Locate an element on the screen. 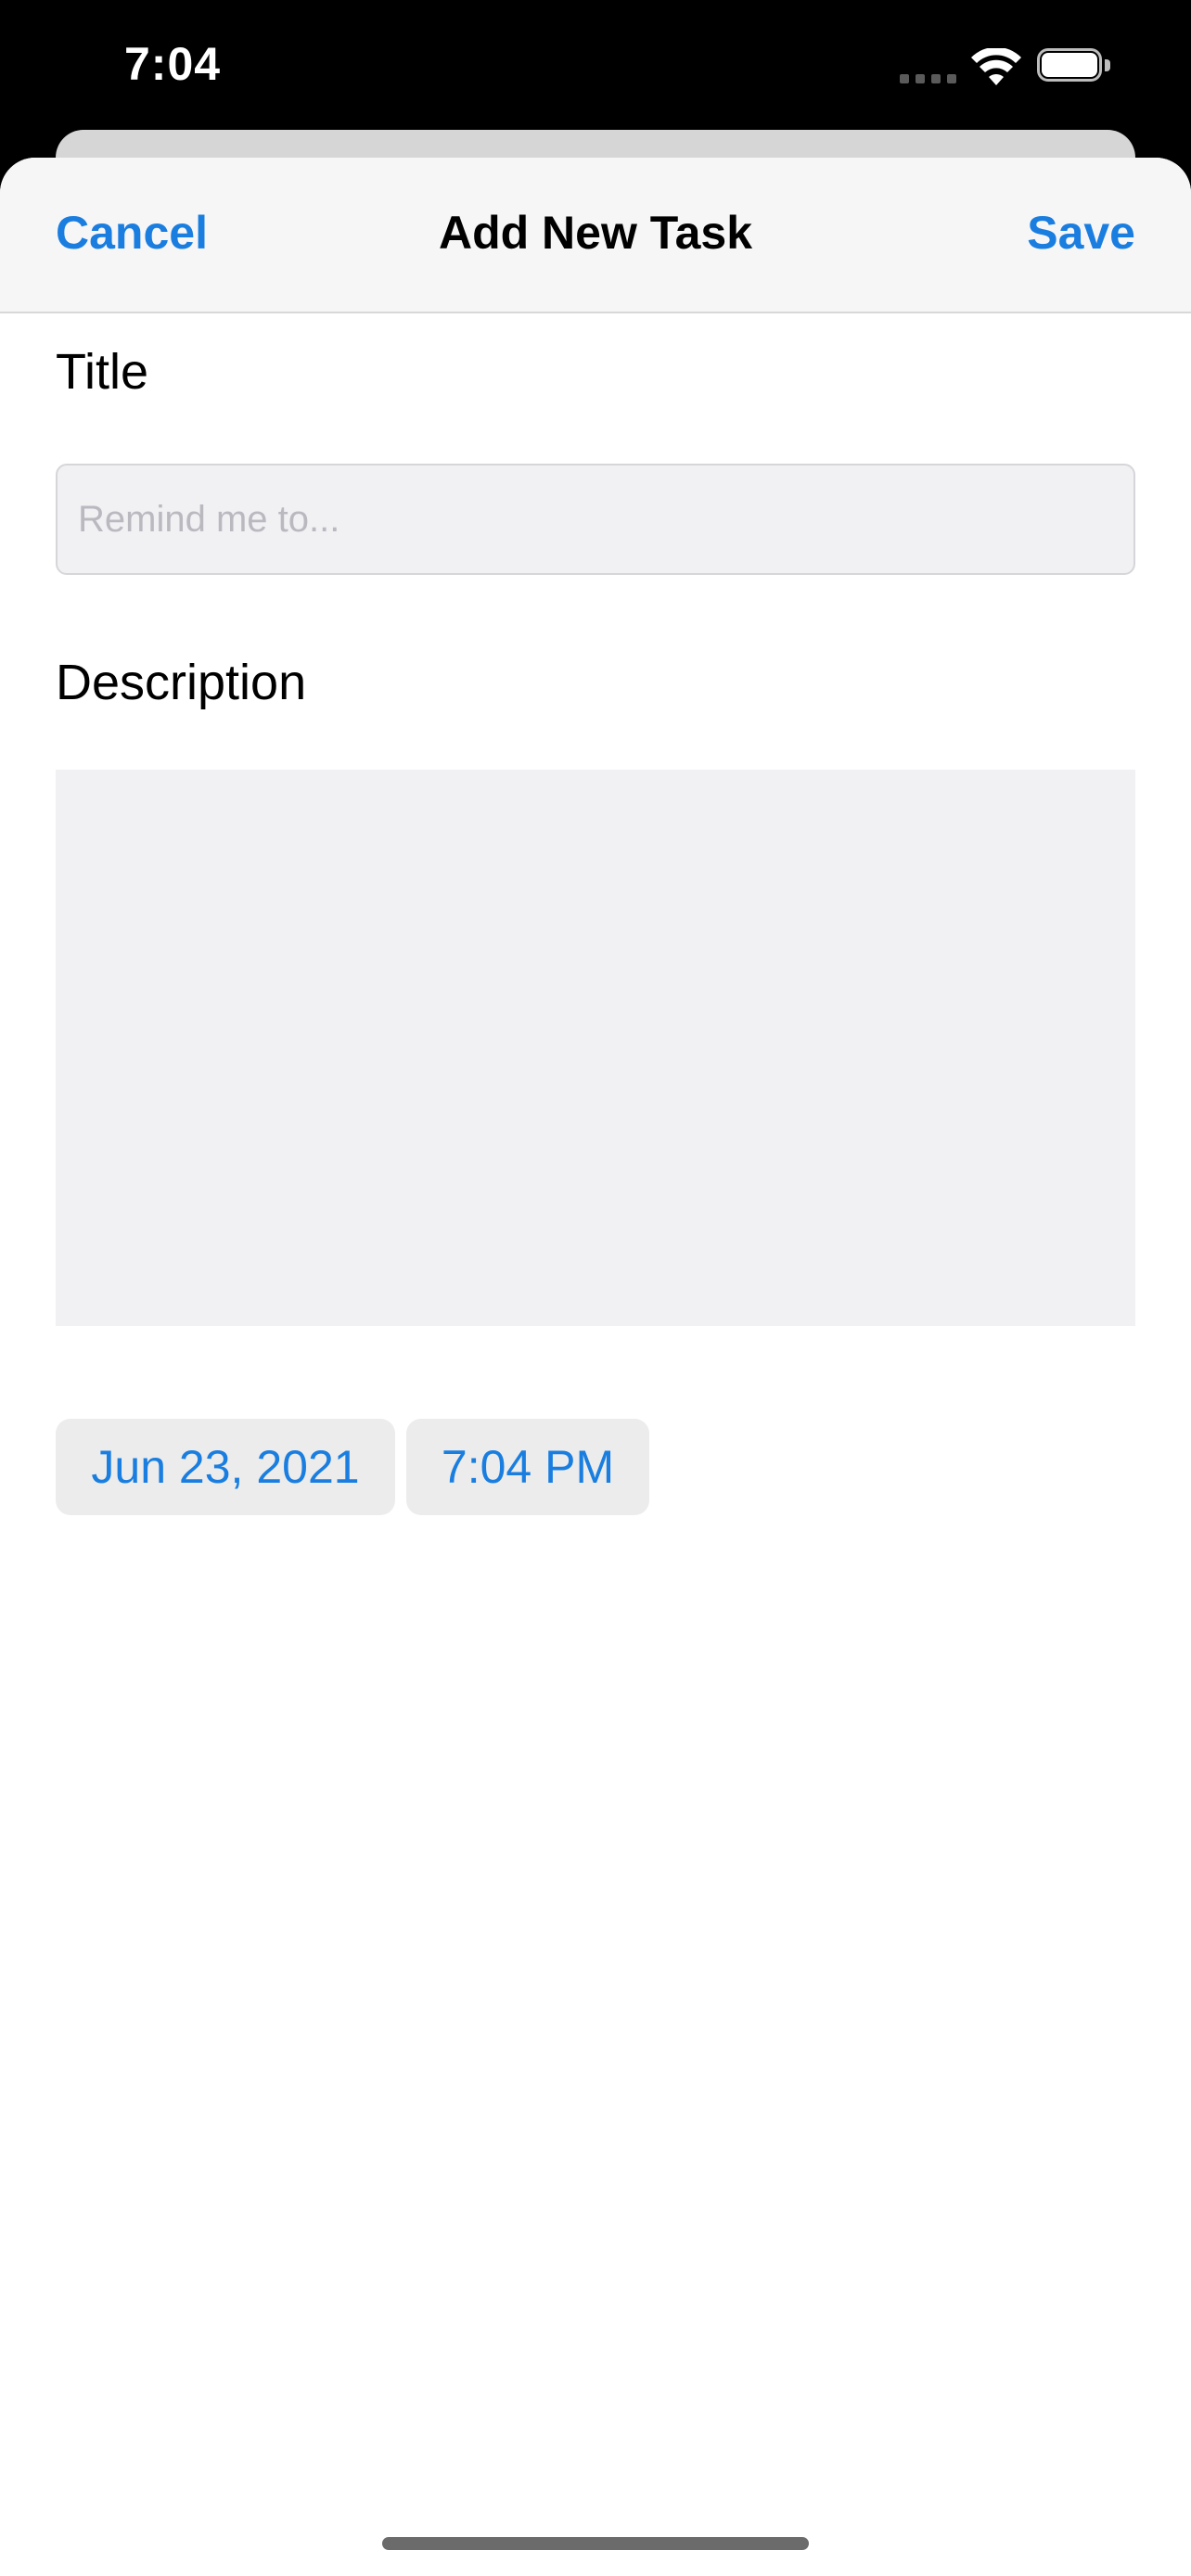 This screenshot has width=1191, height=2576. signal-icon is located at coordinates (929, 79).